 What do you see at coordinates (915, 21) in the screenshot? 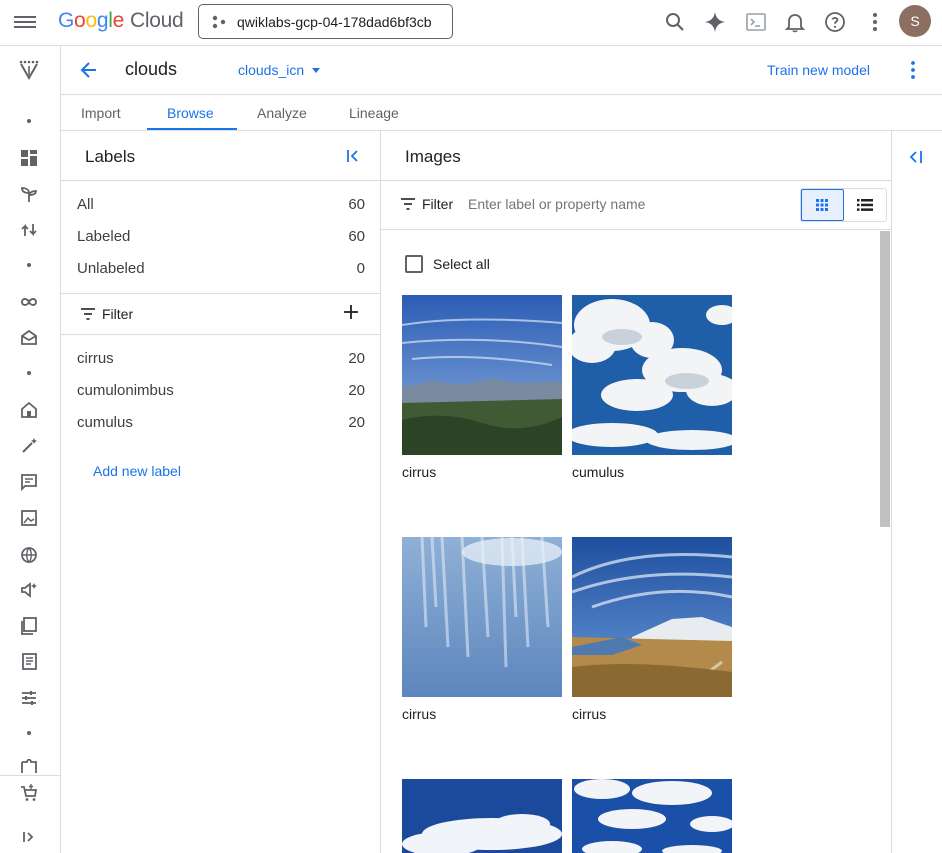
I see `account-avatar: S` at bounding box center [915, 21].